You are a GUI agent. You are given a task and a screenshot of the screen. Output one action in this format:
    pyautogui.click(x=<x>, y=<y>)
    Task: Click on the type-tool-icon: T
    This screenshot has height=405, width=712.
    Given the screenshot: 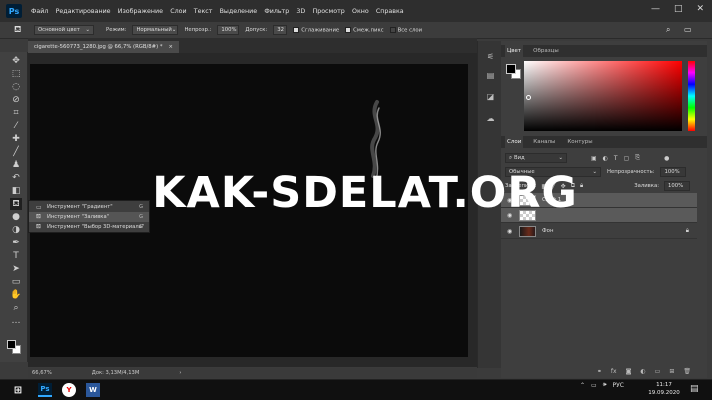 What is the action you would take?
    pyautogui.click(x=16, y=256)
    